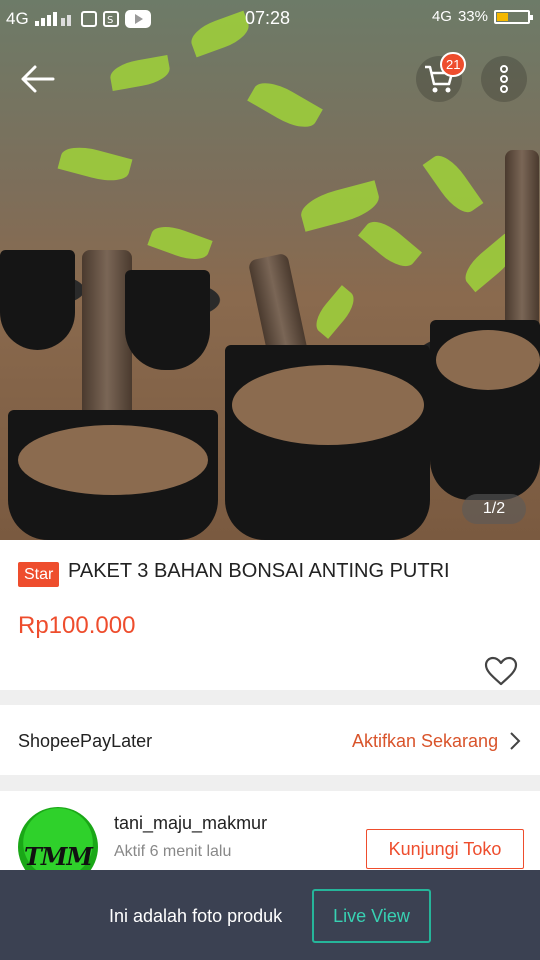 Image resolution: width=540 pixels, height=960 pixels. I want to click on product-title: PAKET 3 BAHAN BONSAI ANTING PUTRI, so click(259, 571).